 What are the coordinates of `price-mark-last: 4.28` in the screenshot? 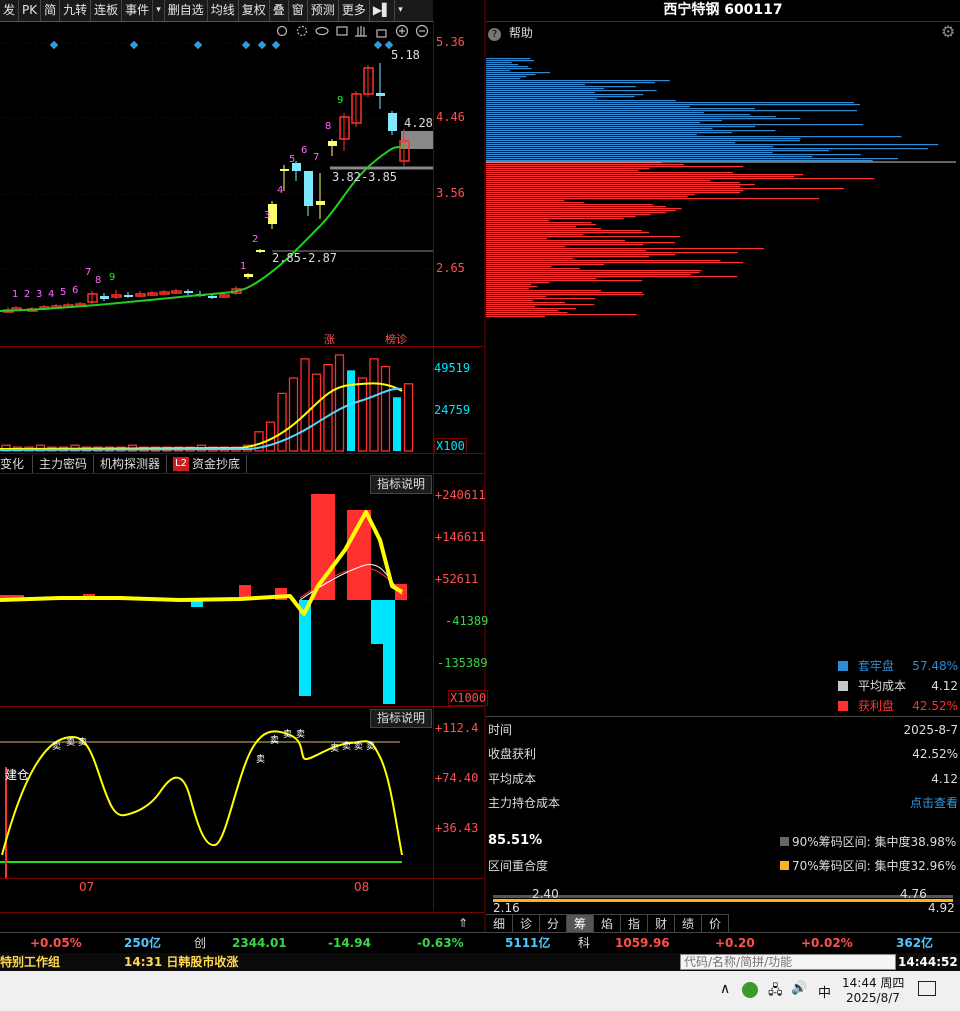 It's located at (418, 123).